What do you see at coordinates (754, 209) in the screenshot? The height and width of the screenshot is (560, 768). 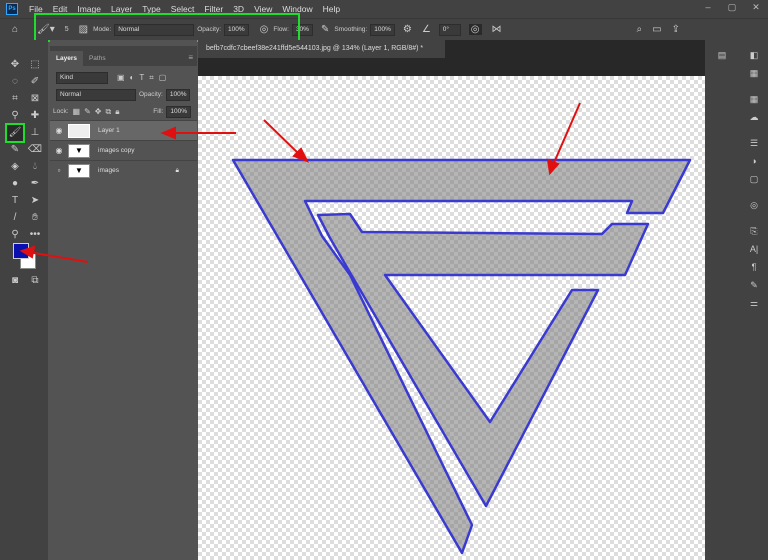 I see `channels-icon: ◎` at bounding box center [754, 209].